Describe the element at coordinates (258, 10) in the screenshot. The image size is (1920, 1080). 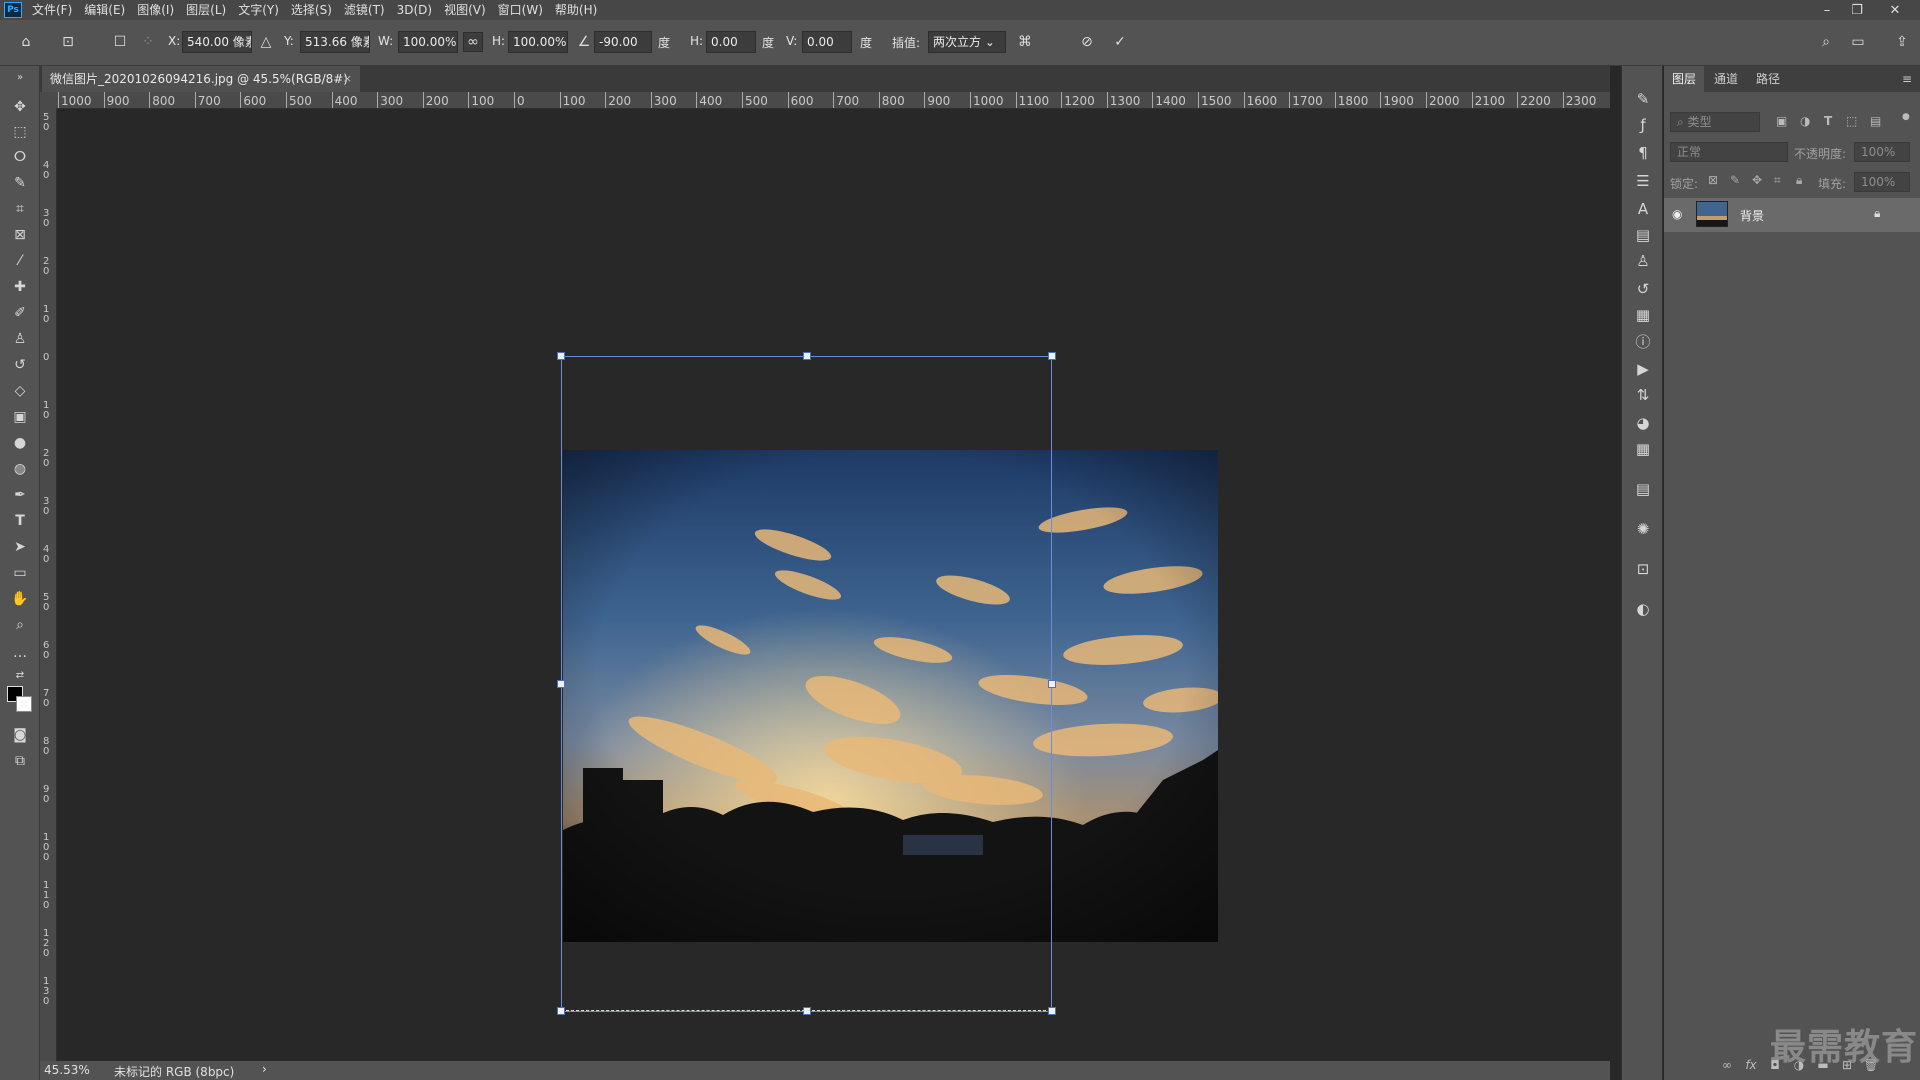
I see `menu-type: 文字(Y)` at that location.